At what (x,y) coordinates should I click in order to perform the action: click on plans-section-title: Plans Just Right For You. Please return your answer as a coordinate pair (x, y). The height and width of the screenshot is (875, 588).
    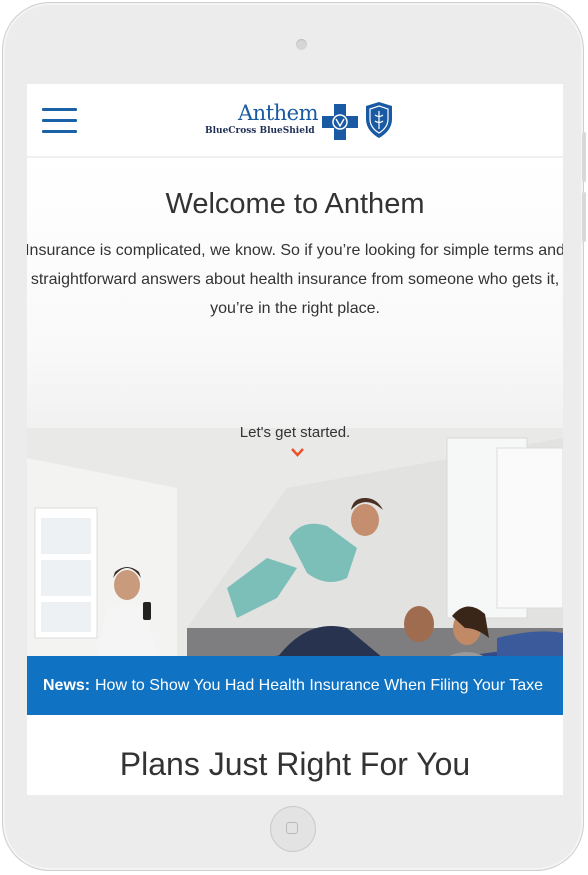
    Looking at the image, I should click on (295, 764).